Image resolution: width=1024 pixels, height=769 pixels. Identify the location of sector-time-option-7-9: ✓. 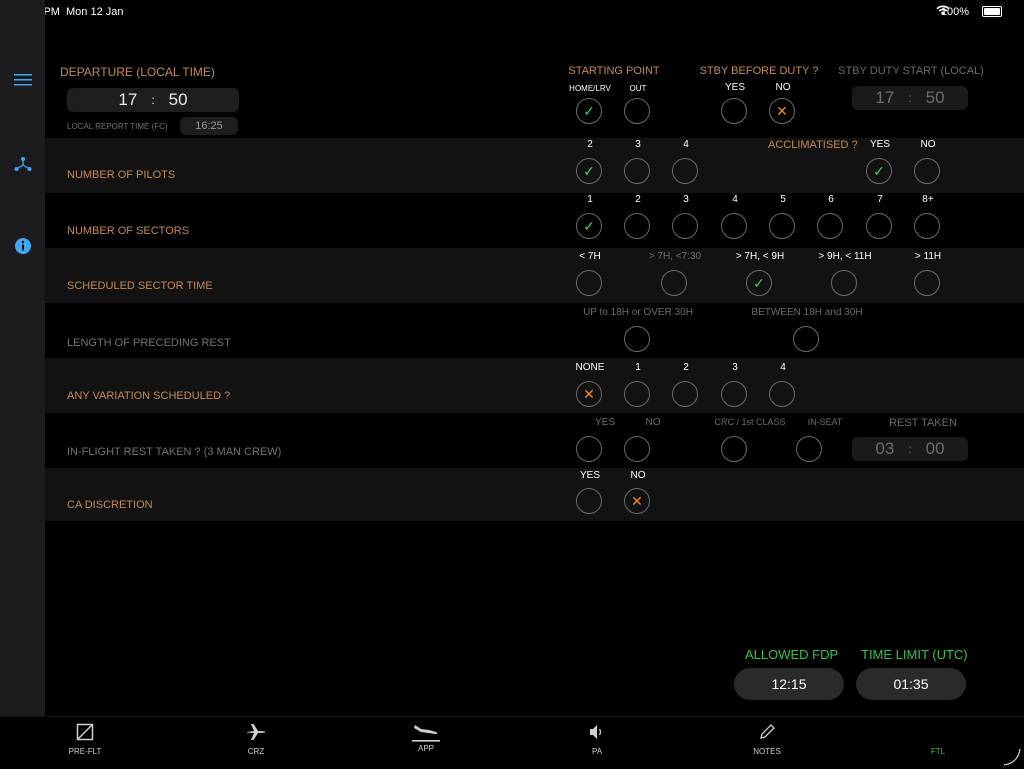
(759, 283).